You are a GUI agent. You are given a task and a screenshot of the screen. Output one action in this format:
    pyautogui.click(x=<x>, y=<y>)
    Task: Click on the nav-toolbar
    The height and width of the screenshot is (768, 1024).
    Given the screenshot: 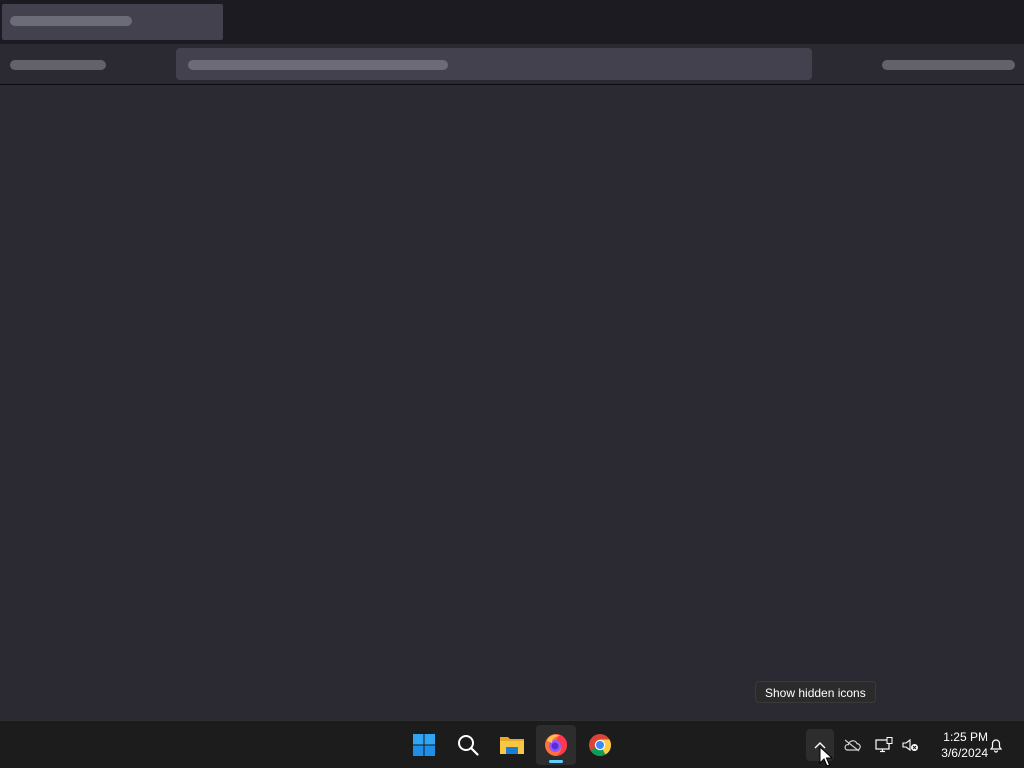 What is the action you would take?
    pyautogui.click(x=512, y=64)
    